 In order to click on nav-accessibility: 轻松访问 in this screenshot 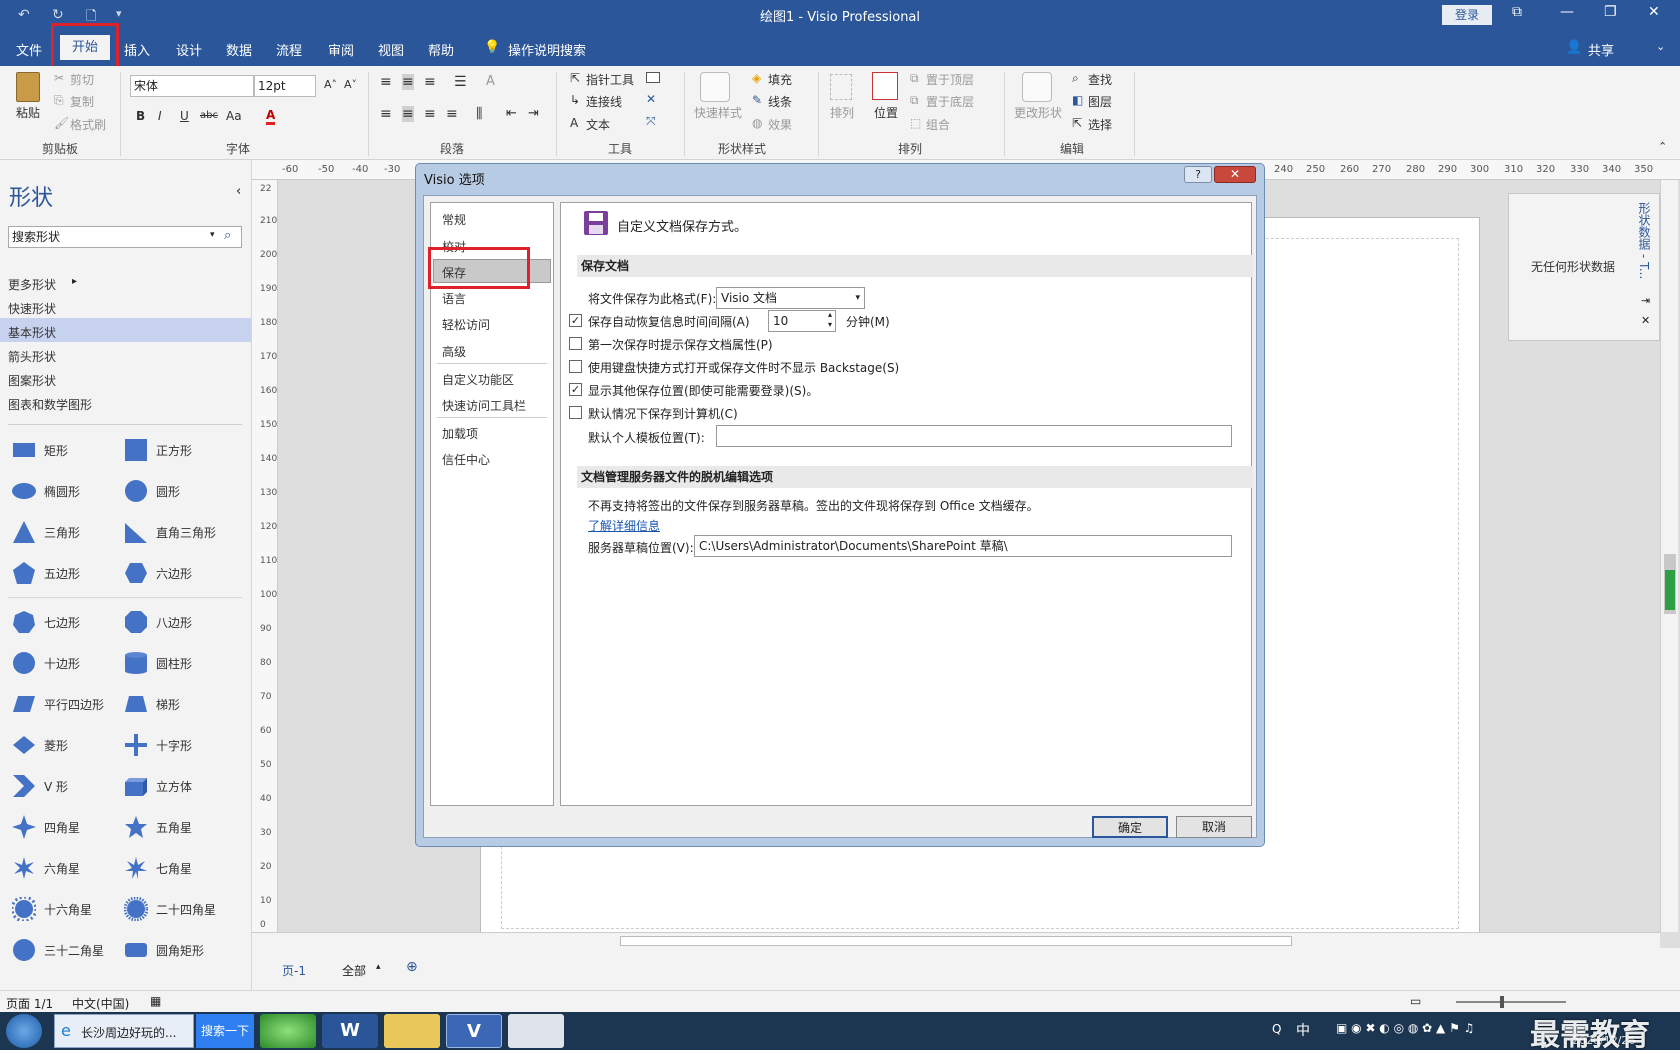, I will do `click(466, 324)`.